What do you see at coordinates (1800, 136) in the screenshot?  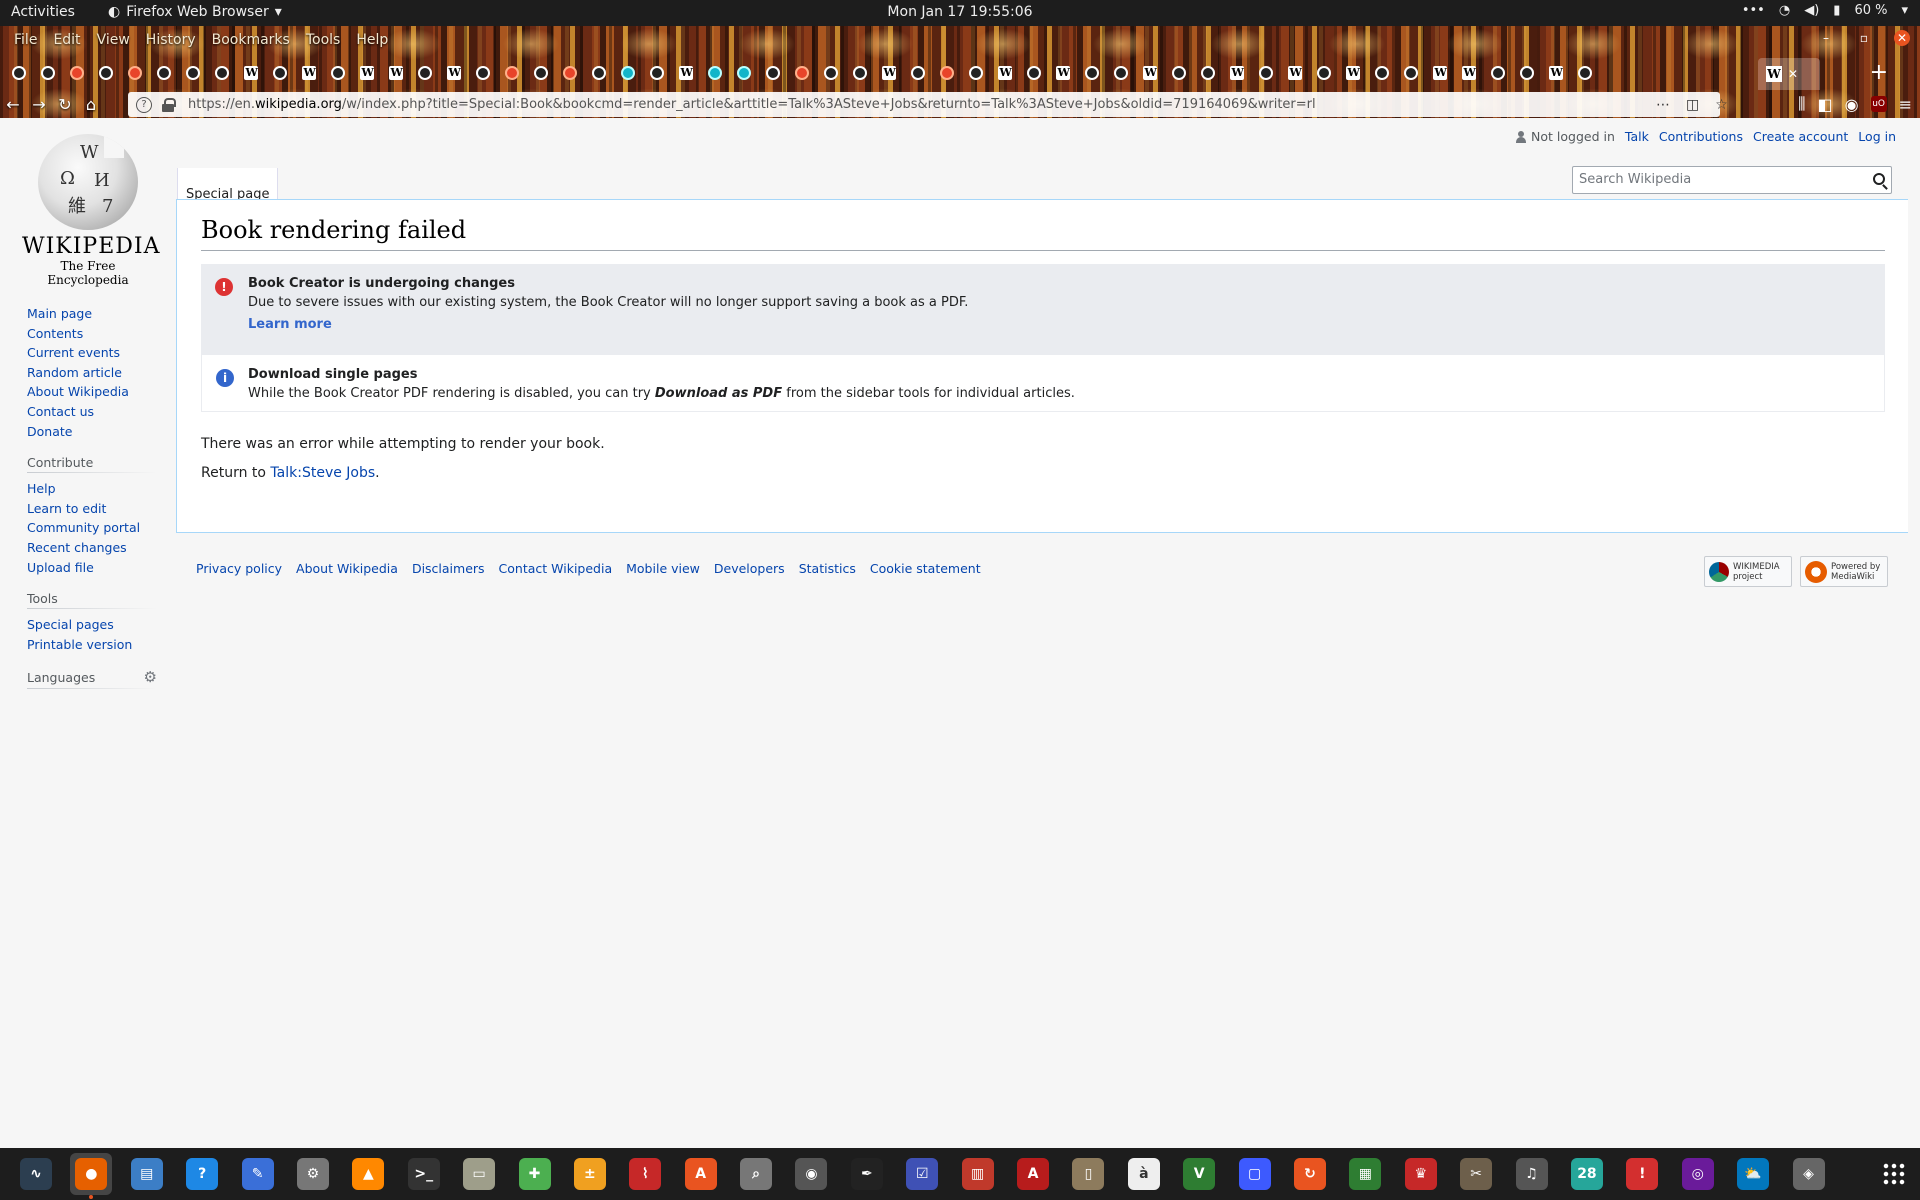 I see `create-account-link: Create account` at bounding box center [1800, 136].